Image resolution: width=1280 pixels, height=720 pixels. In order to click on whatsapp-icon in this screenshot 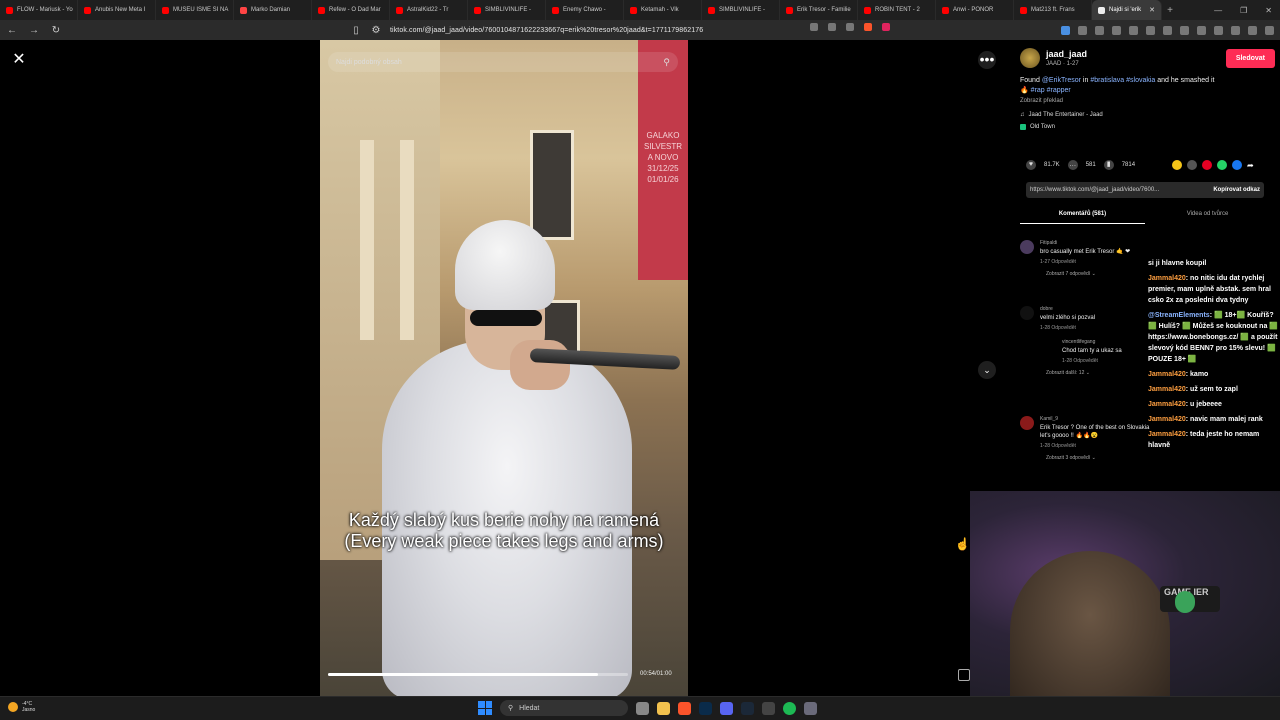, I will do `click(1222, 165)`.